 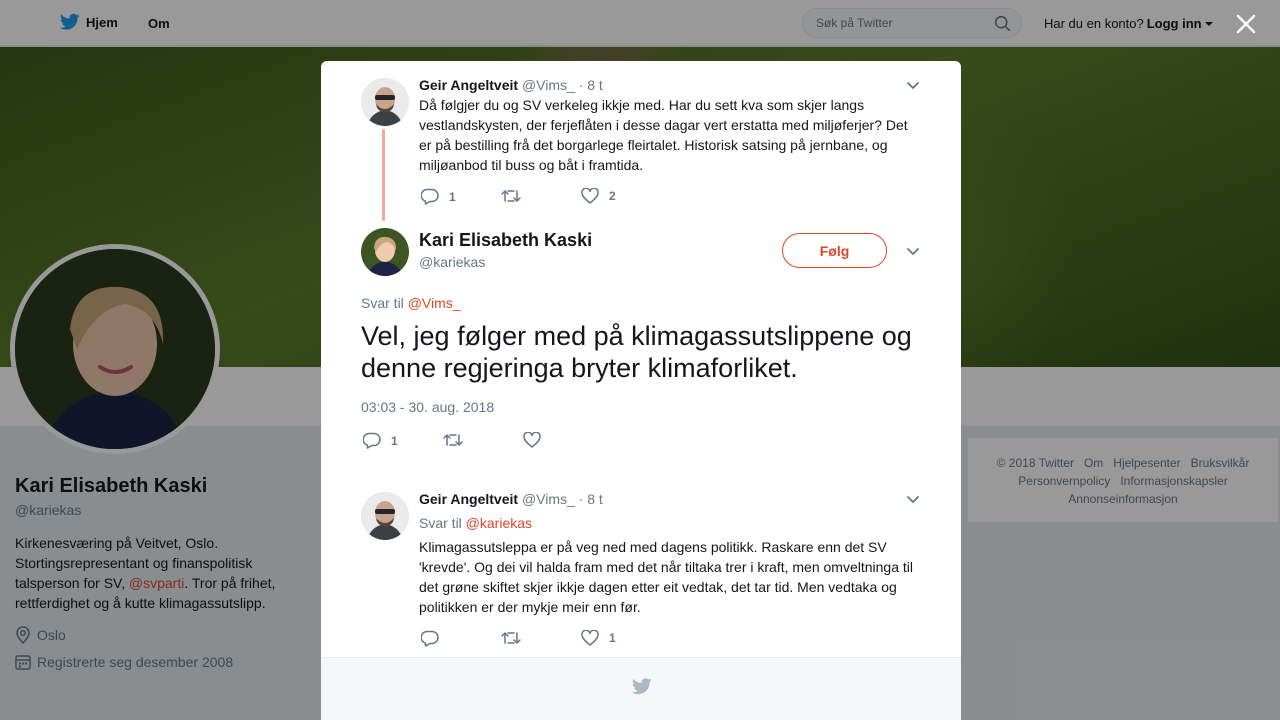 What do you see at coordinates (452, 262) in the screenshot?
I see `main-author-handle: @kariekas` at bounding box center [452, 262].